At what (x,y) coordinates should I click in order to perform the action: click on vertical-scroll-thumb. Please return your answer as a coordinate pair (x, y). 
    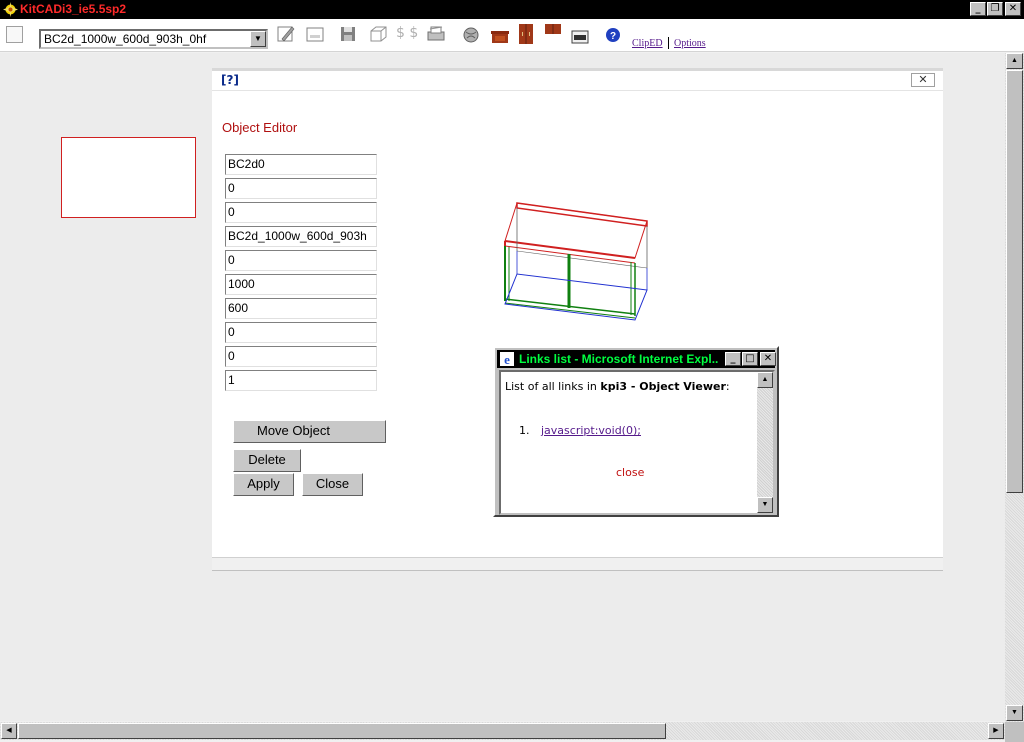
    Looking at the image, I should click on (1014, 281).